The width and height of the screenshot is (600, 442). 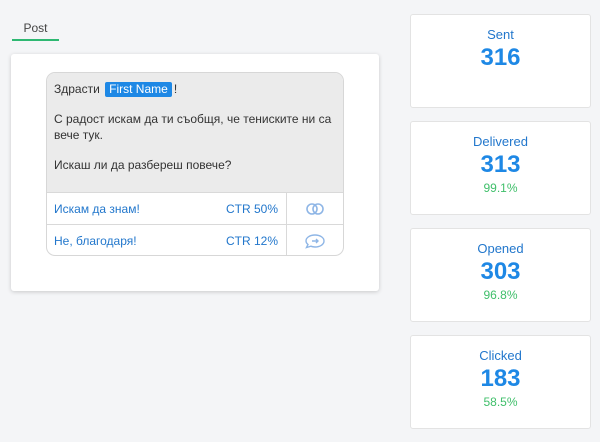 What do you see at coordinates (138, 89) in the screenshot?
I see `first-name-tag: First Name` at bounding box center [138, 89].